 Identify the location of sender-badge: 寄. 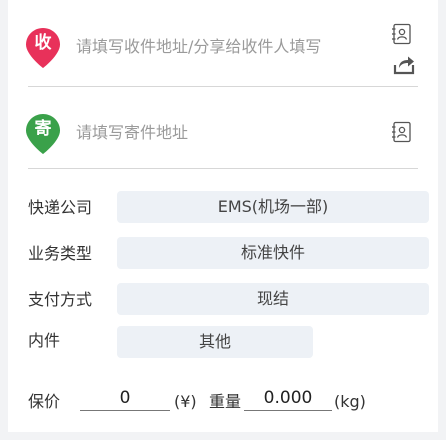
(43, 129).